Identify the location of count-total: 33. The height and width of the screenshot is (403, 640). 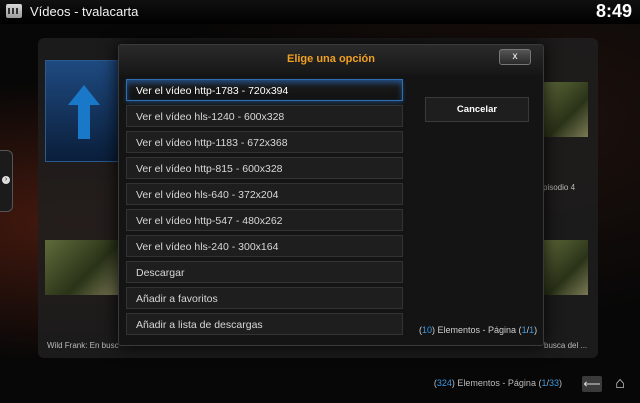
(553, 383).